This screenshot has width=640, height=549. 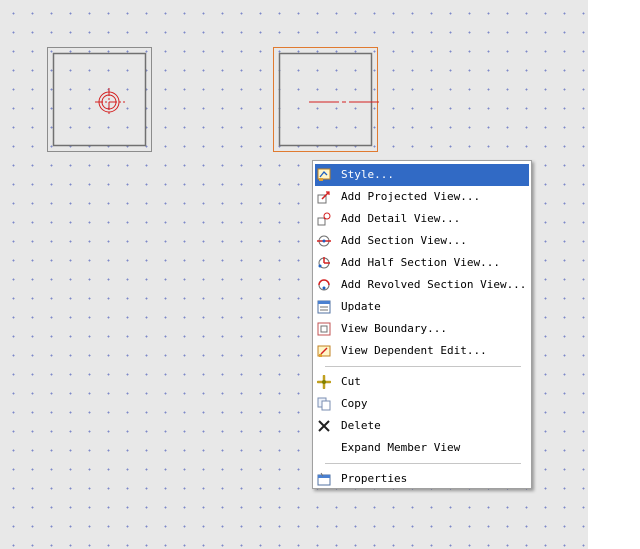 I want to click on menu-item-label: Update, so click(x=361, y=306).